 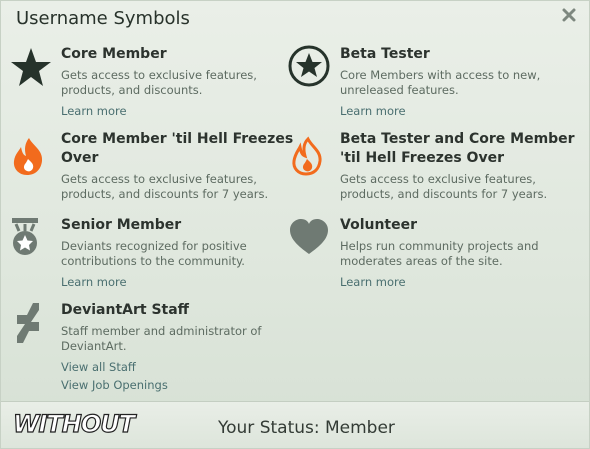 What do you see at coordinates (161, 331) in the screenshot?
I see `description-line: Staff member and administrator of` at bounding box center [161, 331].